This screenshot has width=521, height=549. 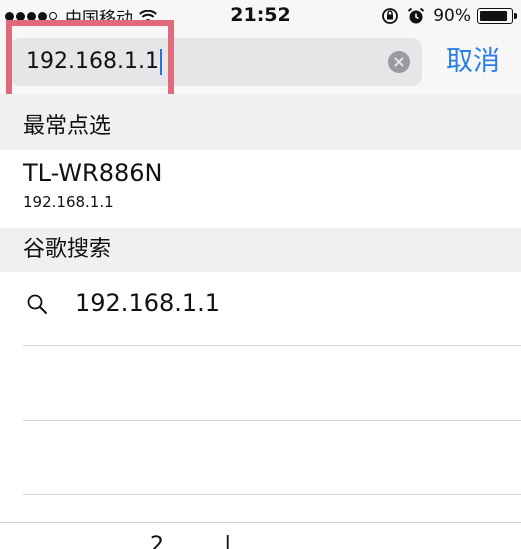 What do you see at coordinates (399, 62) in the screenshot?
I see `clear-text-icon` at bounding box center [399, 62].